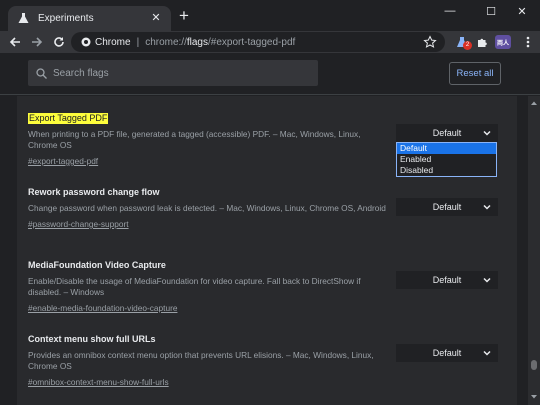  I want to click on back-button, so click(15, 42).